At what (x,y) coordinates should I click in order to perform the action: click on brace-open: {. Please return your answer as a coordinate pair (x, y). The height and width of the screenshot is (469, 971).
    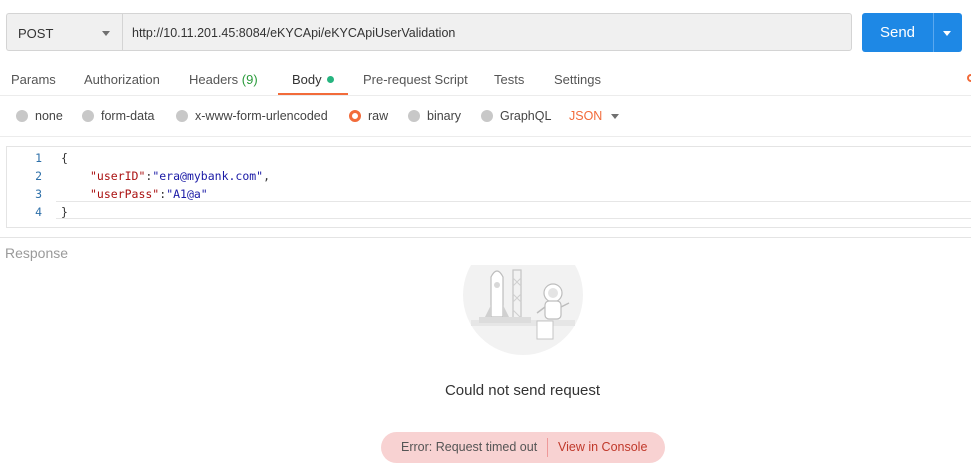
    Looking at the image, I should click on (64, 158).